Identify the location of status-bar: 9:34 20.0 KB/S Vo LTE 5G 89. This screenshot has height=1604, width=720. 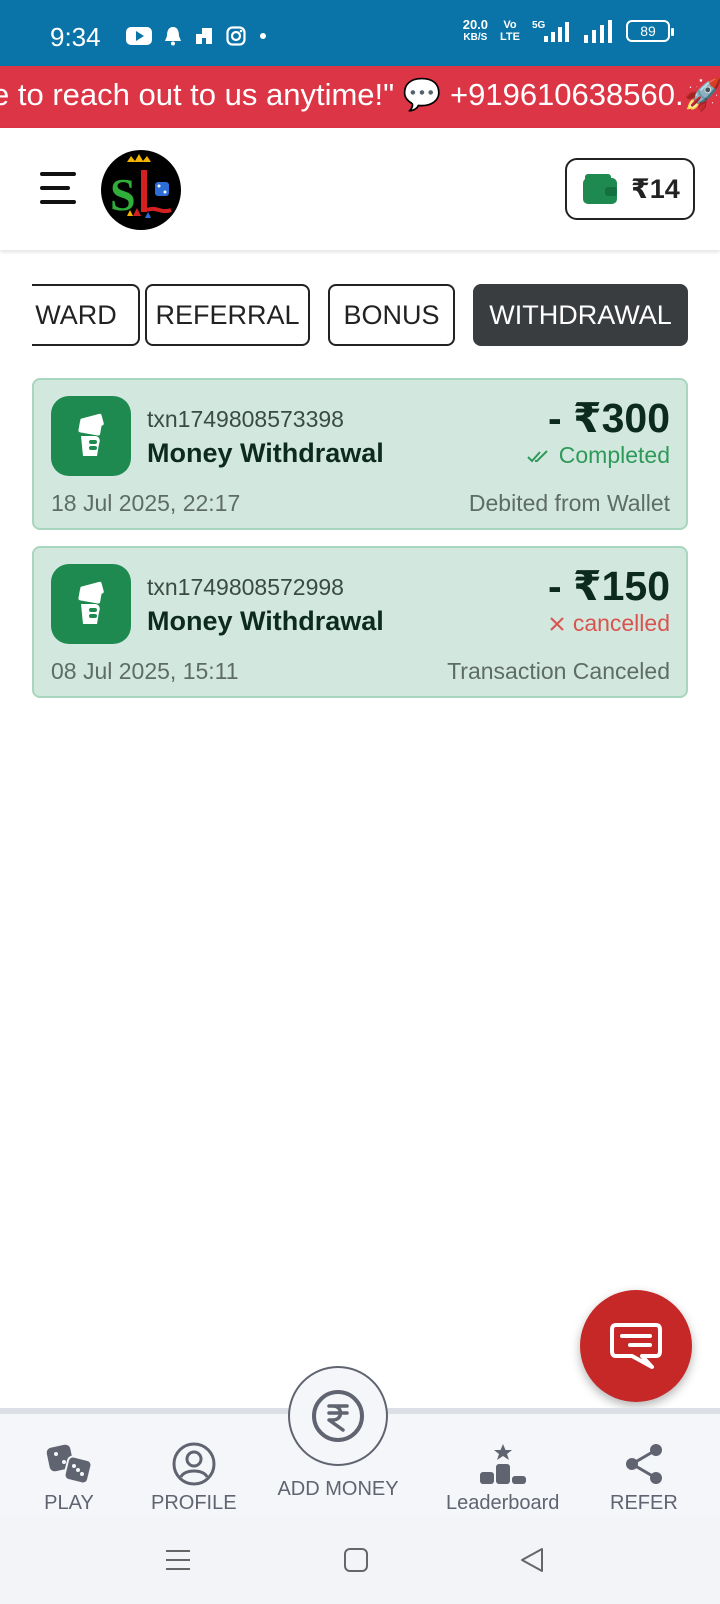
(360, 33).